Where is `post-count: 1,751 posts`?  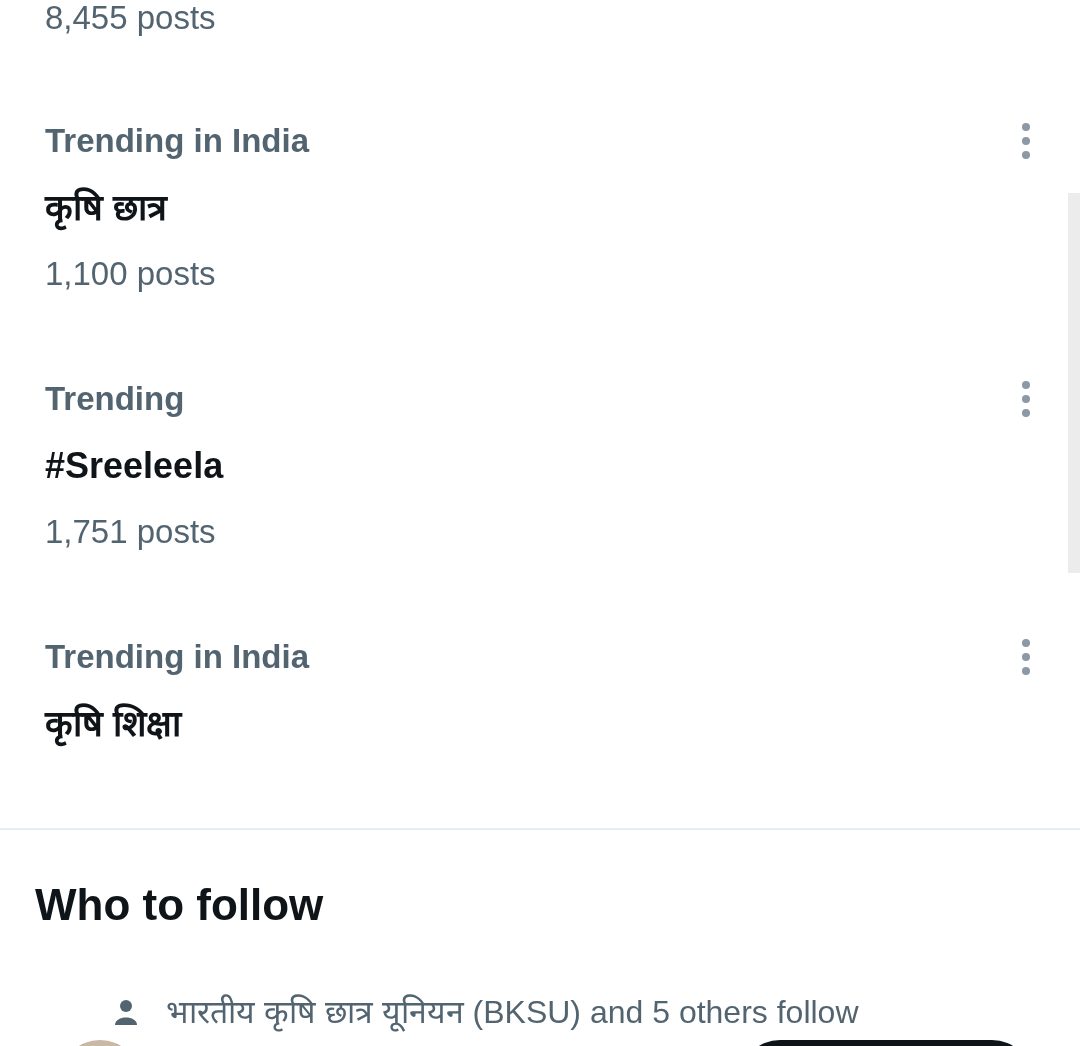
post-count: 1,751 posts is located at coordinates (130, 532).